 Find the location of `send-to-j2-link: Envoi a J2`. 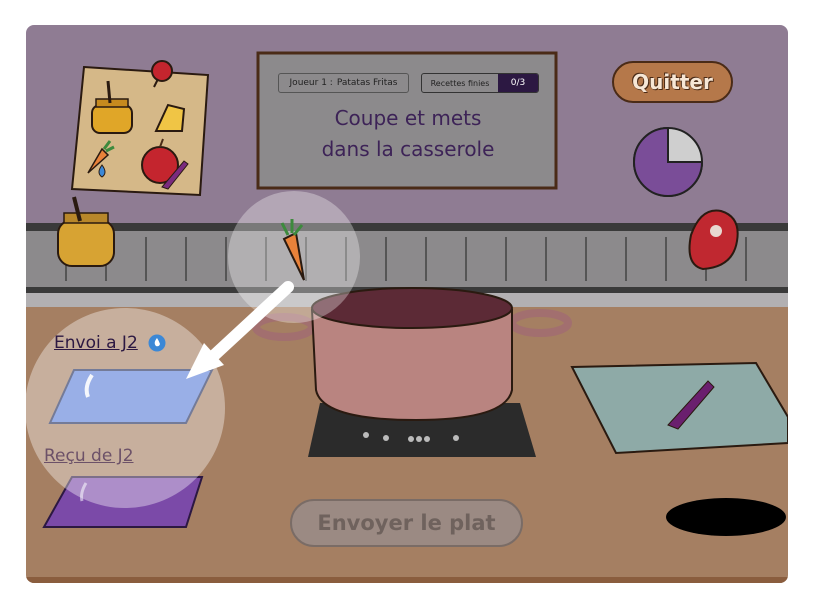

send-to-j2-link: Envoi a J2 is located at coordinates (110, 343).